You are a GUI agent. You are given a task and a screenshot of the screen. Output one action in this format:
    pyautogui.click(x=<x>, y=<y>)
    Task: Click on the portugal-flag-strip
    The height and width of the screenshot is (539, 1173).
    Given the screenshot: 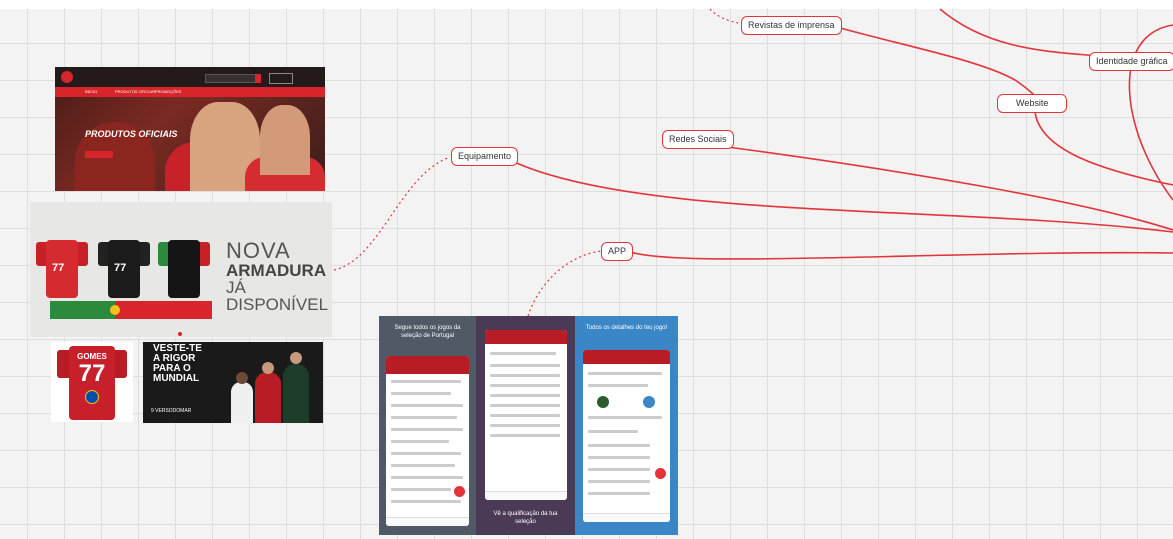 What is the action you would take?
    pyautogui.click(x=131, y=310)
    